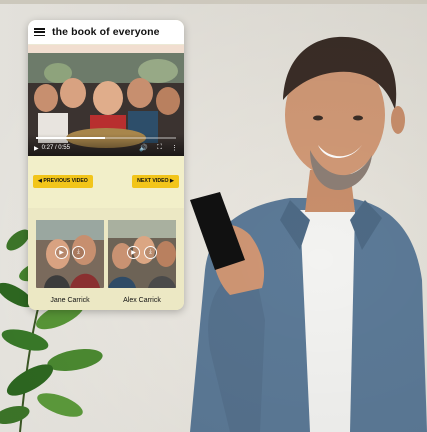  I want to click on video-card: ▶ ⤓ Jane Carrick, so click(70, 262).